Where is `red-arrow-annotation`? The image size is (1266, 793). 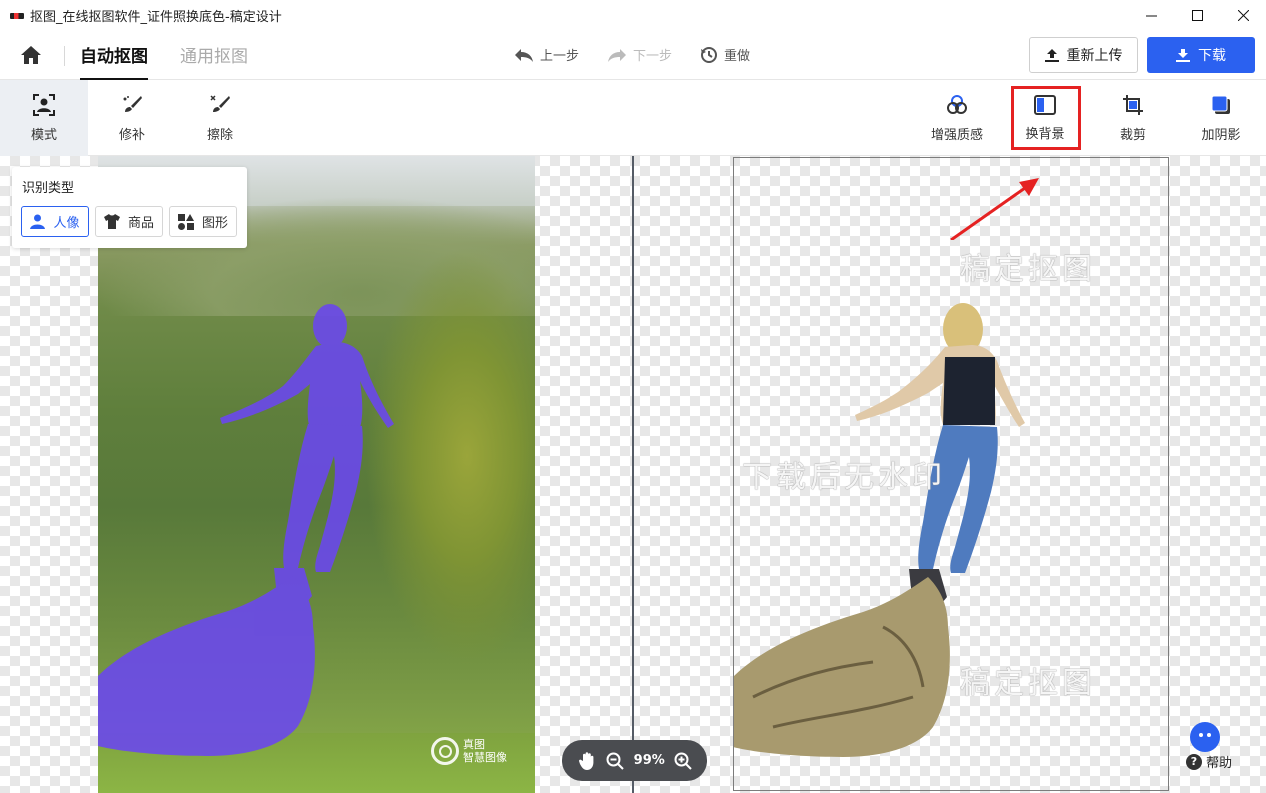
red-arrow-annotation is located at coordinates (994, 209).